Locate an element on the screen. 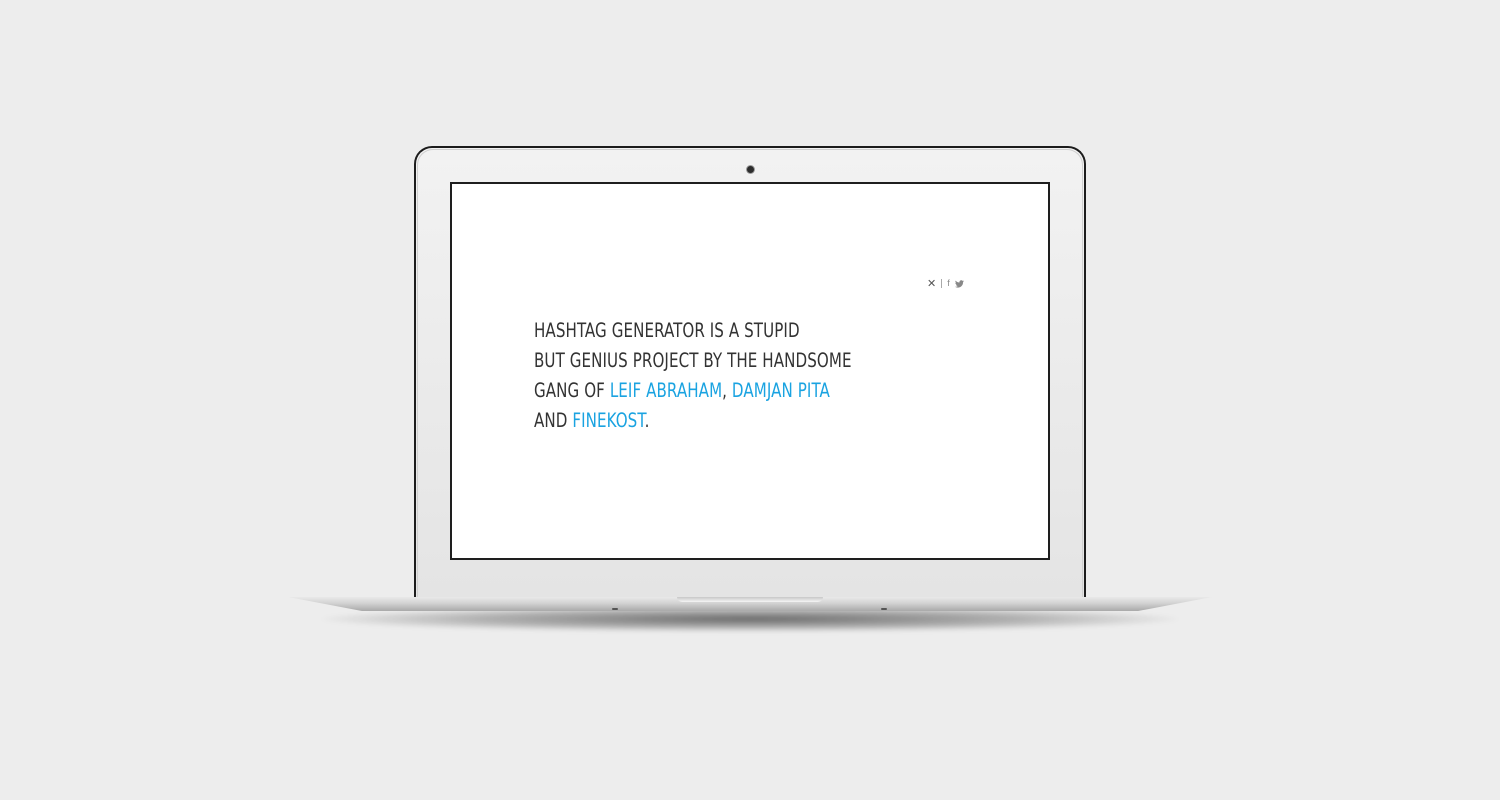 The height and width of the screenshot is (800, 1500). intro-line-3: GANG OF LEIF ABRAHAM, DAMJAN PITA is located at coordinates (714, 391).